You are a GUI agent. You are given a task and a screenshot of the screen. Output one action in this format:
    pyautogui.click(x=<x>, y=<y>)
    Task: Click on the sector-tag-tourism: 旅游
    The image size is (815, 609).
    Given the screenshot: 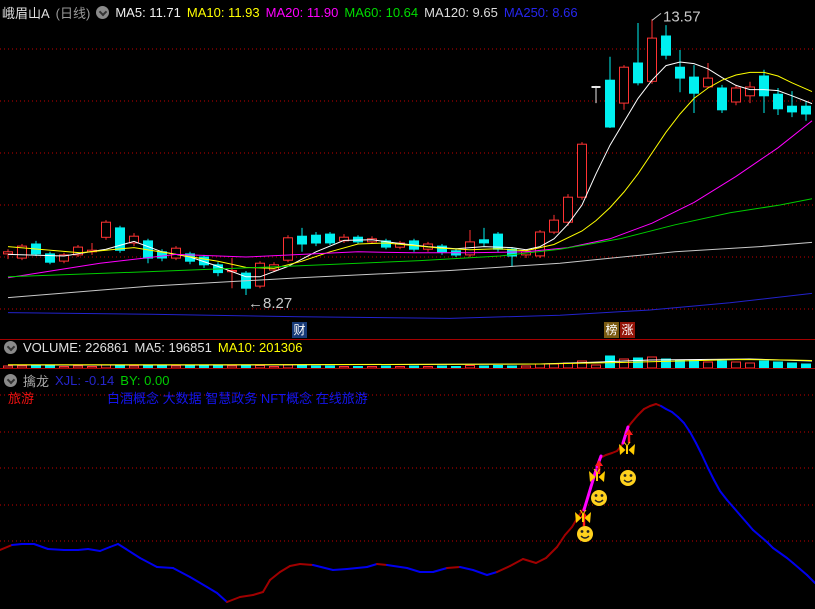 What is the action you would take?
    pyautogui.click(x=21, y=397)
    